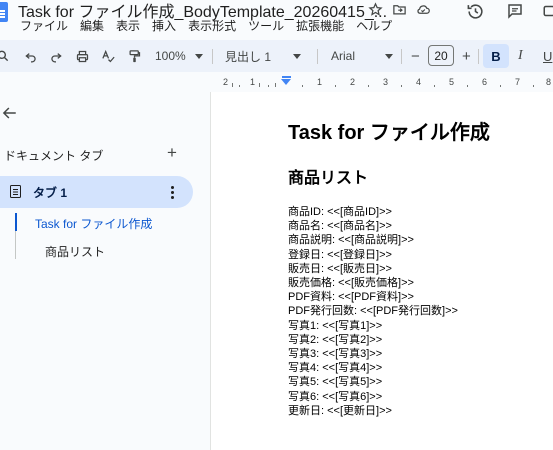 The width and height of the screenshot is (553, 450). I want to click on menu-tools: ツール, so click(266, 25).